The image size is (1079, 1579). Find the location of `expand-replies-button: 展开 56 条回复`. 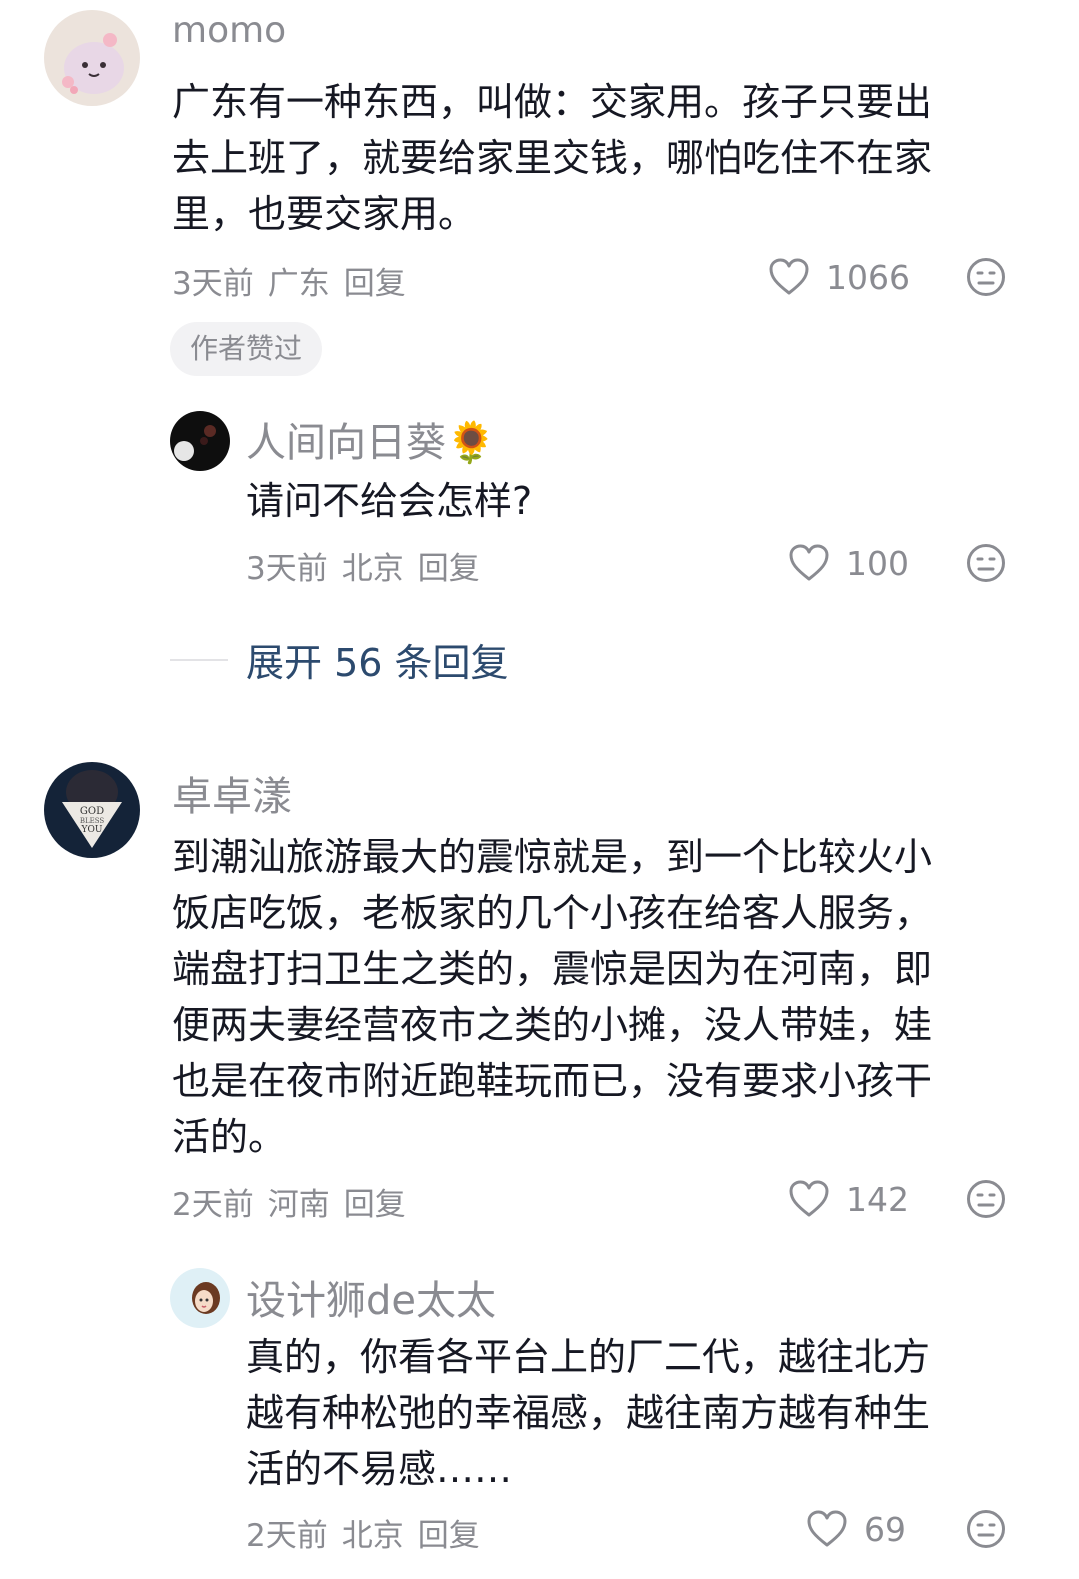

expand-replies-button: 展开 56 条回复 is located at coordinates (339, 659).